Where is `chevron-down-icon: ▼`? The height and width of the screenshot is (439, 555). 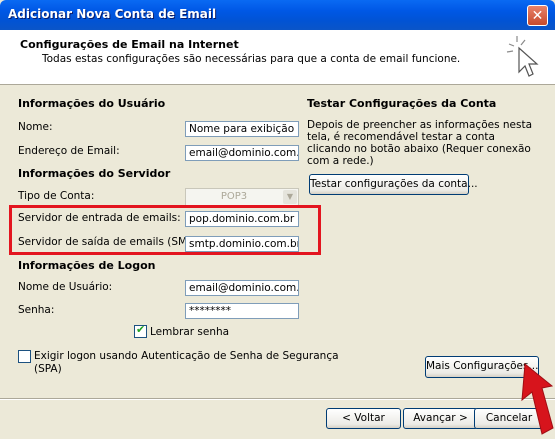 chevron-down-icon: ▼ is located at coordinates (290, 197).